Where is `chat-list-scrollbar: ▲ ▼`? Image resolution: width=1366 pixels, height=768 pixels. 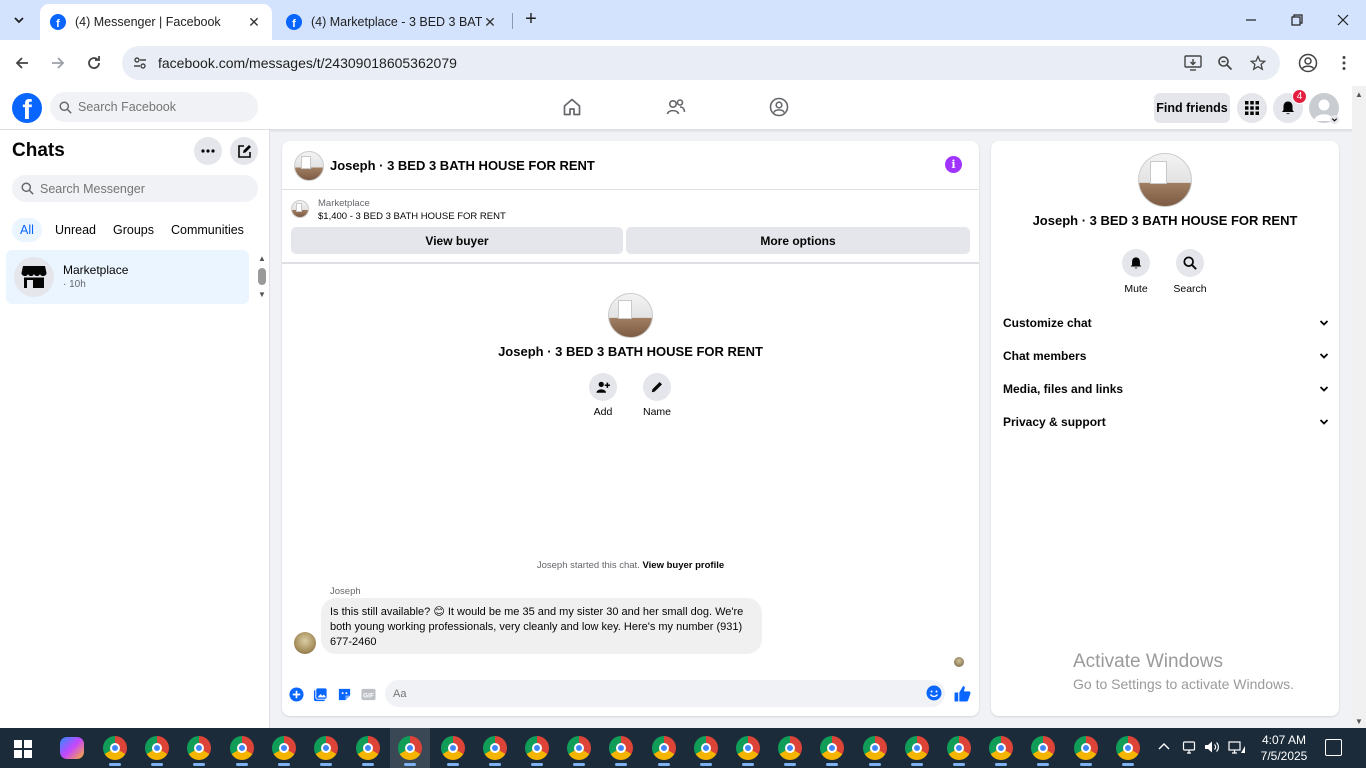 chat-list-scrollbar: ▲ ▼ is located at coordinates (262, 278).